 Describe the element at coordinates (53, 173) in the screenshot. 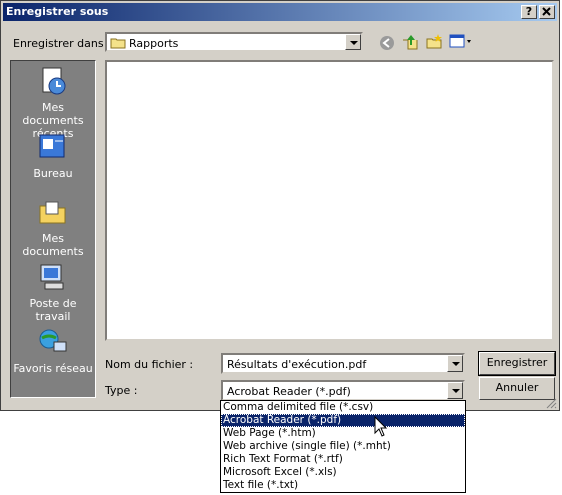

I see `place-label: Bureau` at that location.